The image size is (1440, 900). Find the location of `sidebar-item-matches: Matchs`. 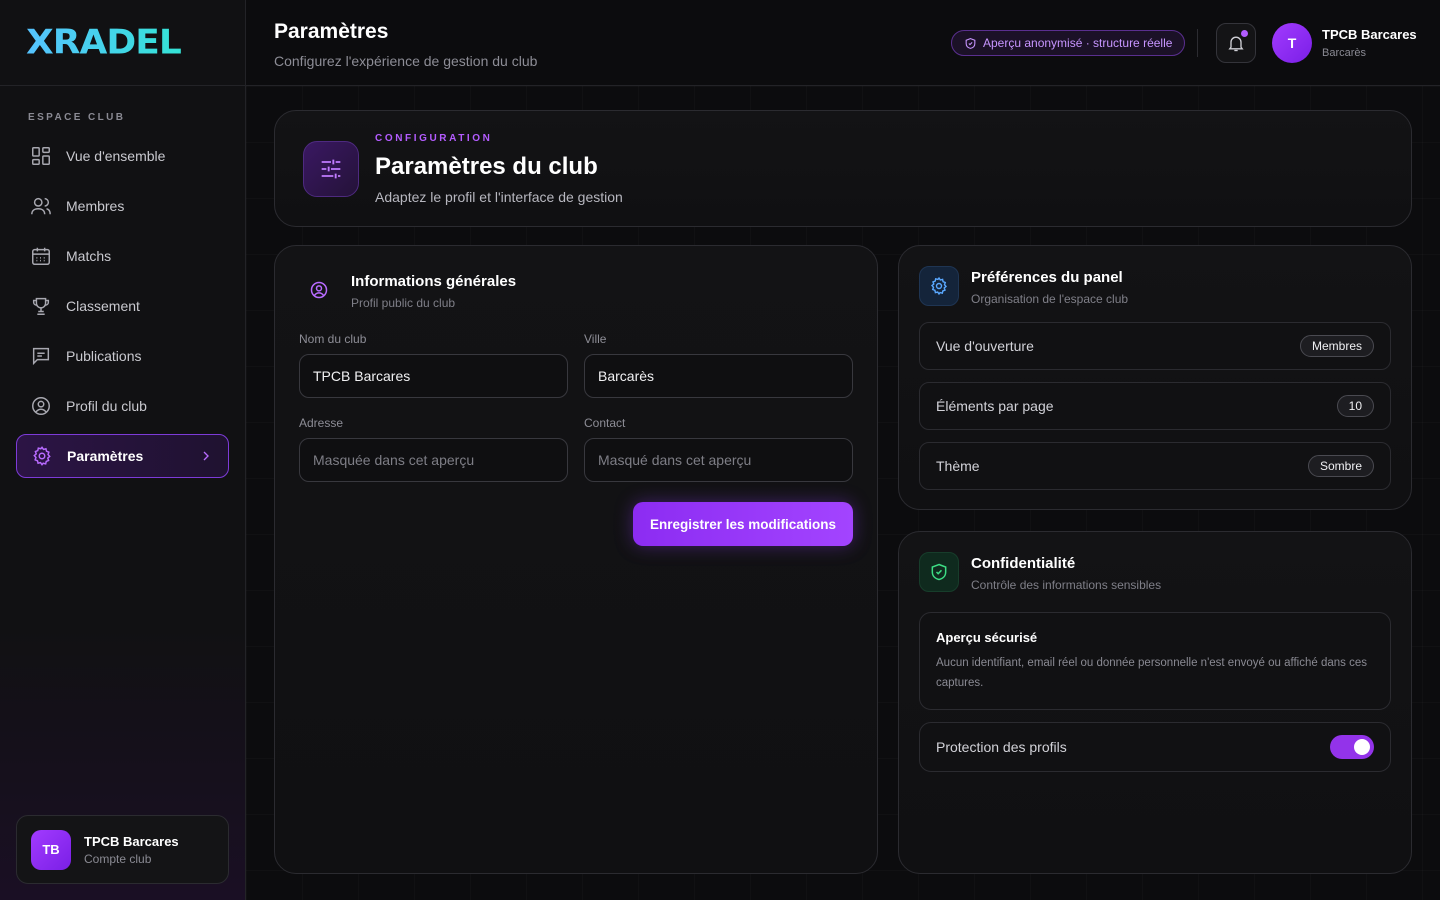

sidebar-item-matches: Matchs is located at coordinates (122, 256).